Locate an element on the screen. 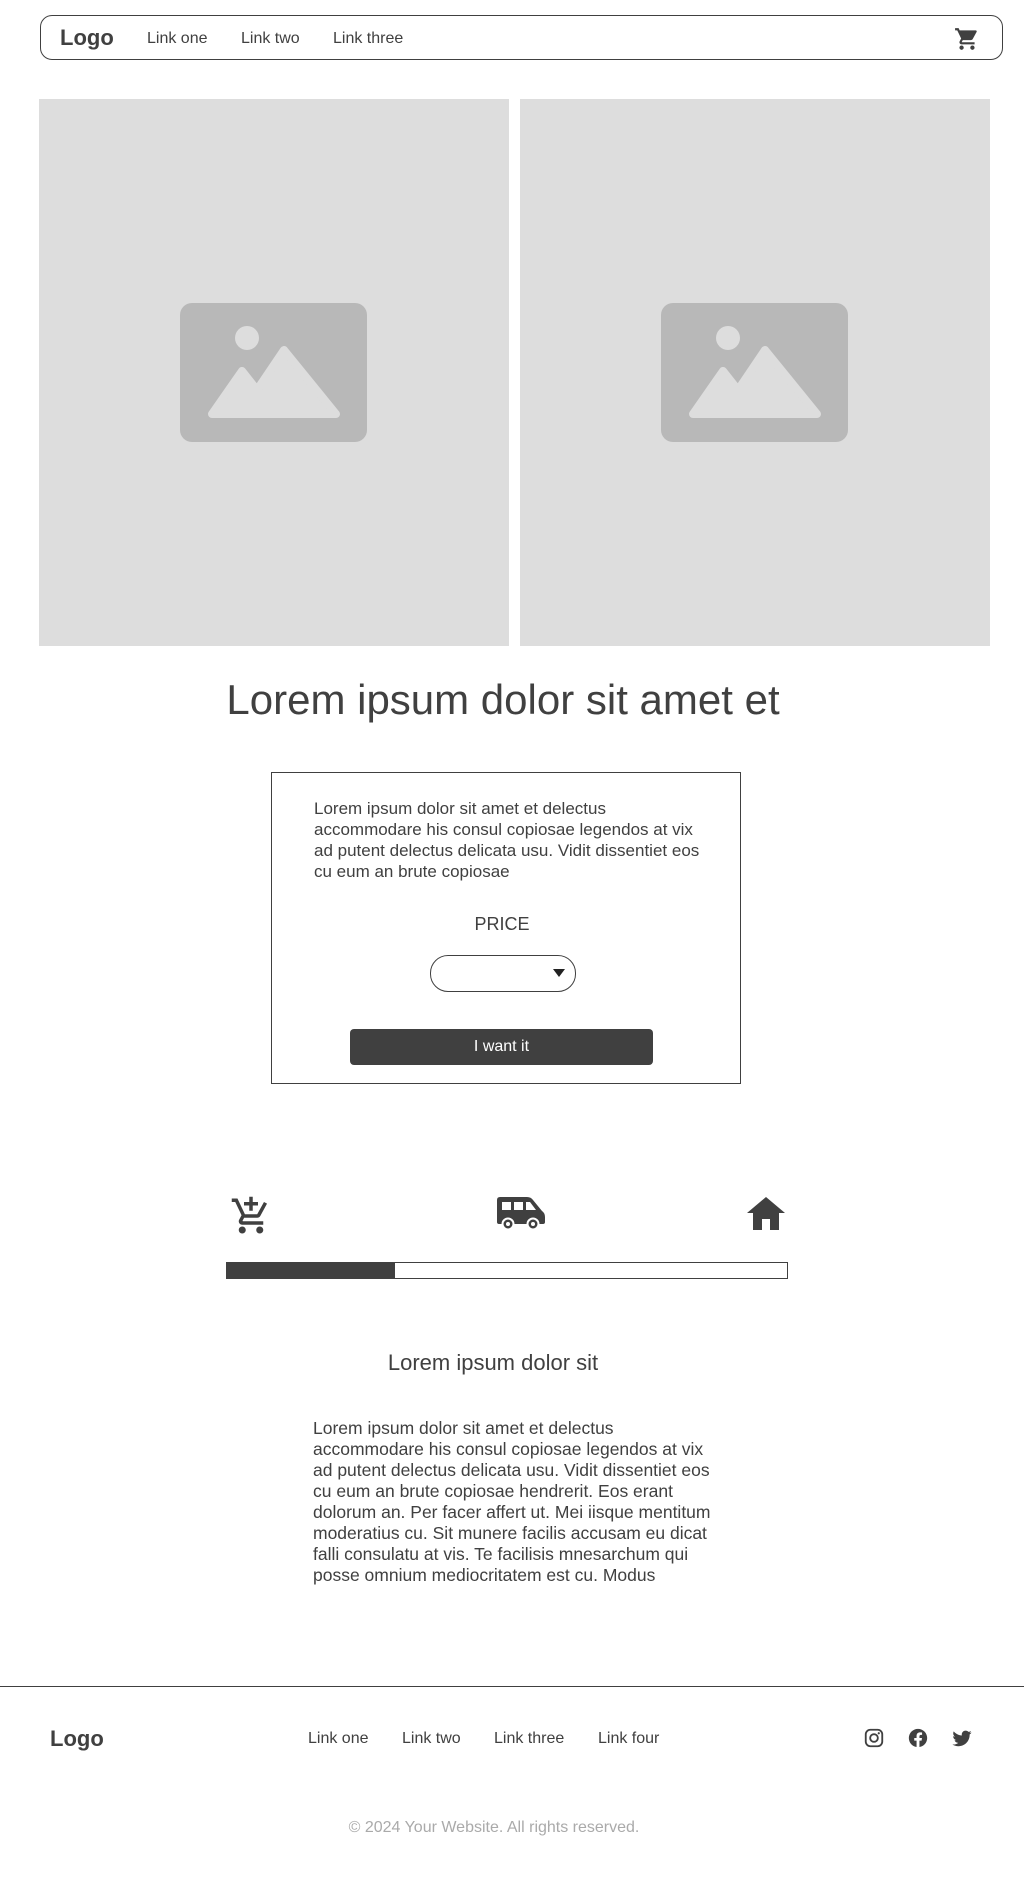 Image resolution: width=1024 pixels, height=1880 pixels. footer-divider is located at coordinates (512, 1686).